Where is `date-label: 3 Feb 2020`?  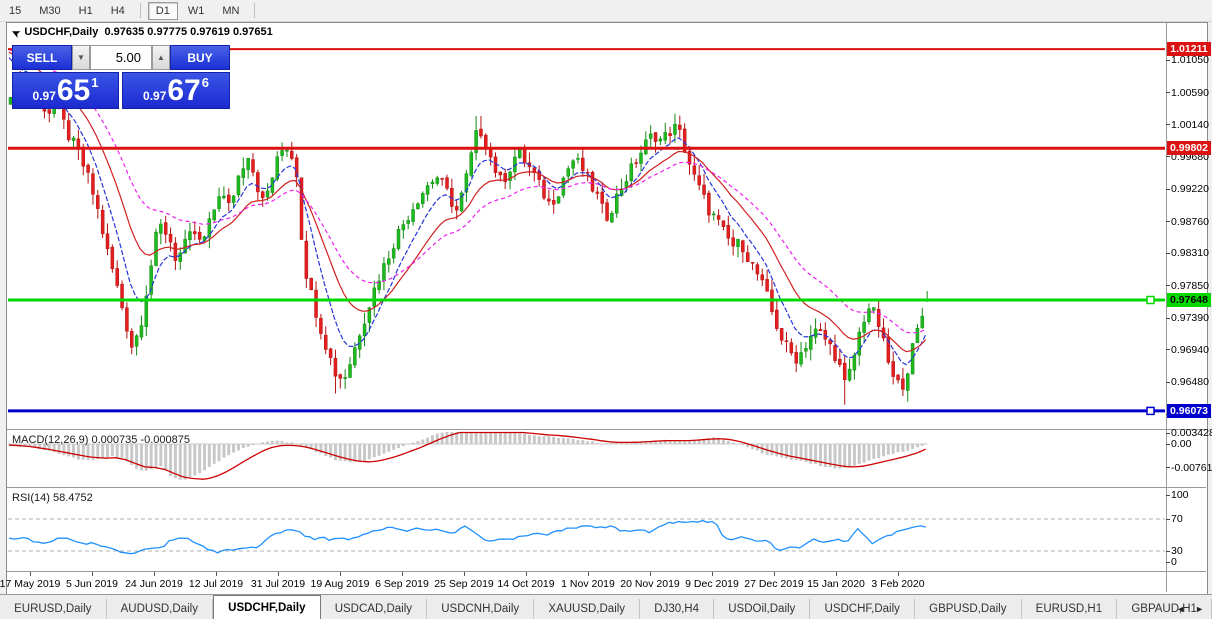 date-label: 3 Feb 2020 is located at coordinates (897, 584).